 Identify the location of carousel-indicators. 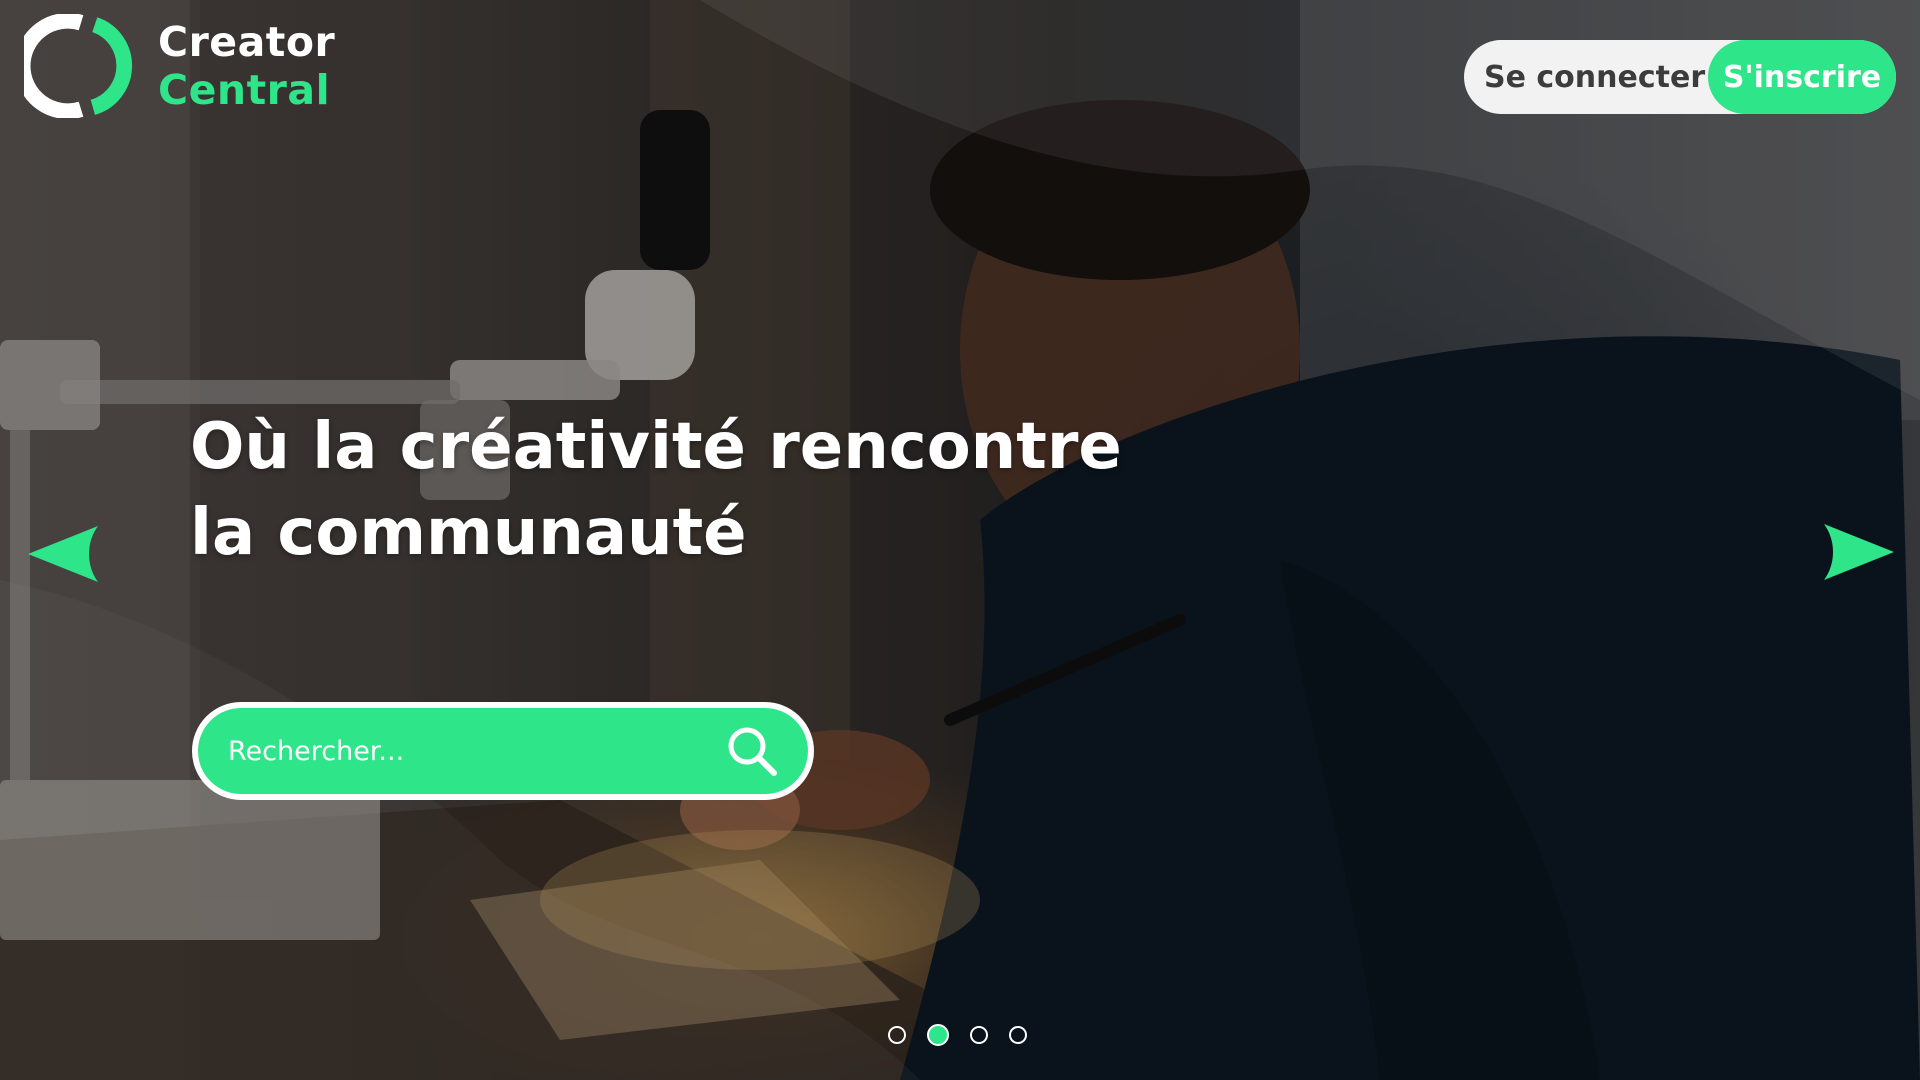
(968, 1035).